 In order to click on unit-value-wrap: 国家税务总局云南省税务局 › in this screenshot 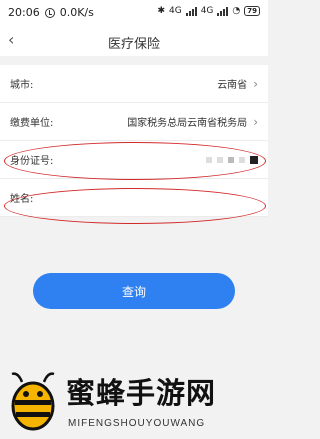, I will do `click(192, 122)`.